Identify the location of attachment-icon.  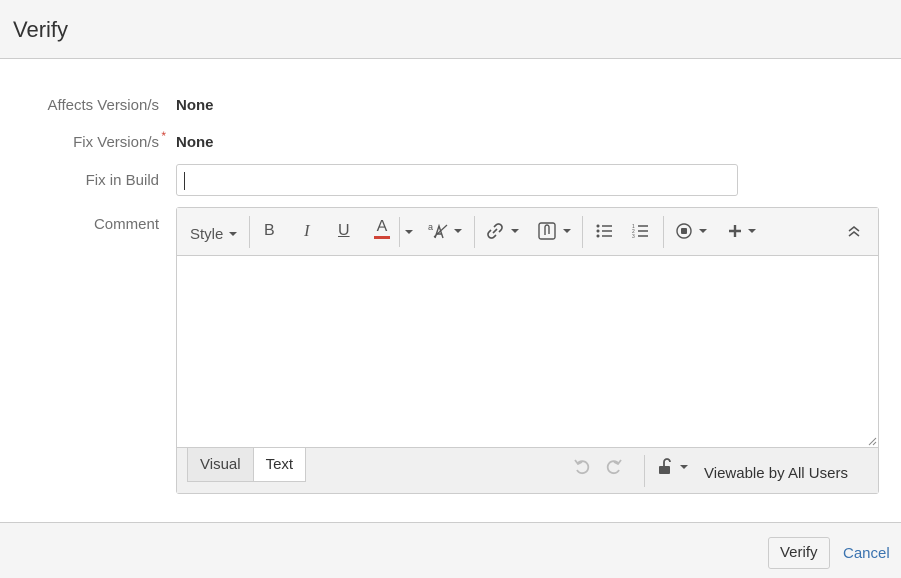
(547, 231).